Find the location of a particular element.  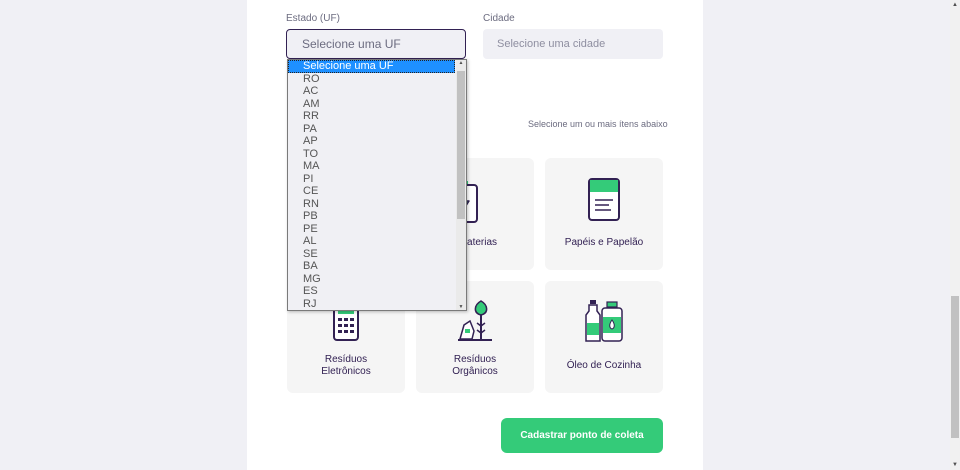

uf-option: RO is located at coordinates (371, 79).